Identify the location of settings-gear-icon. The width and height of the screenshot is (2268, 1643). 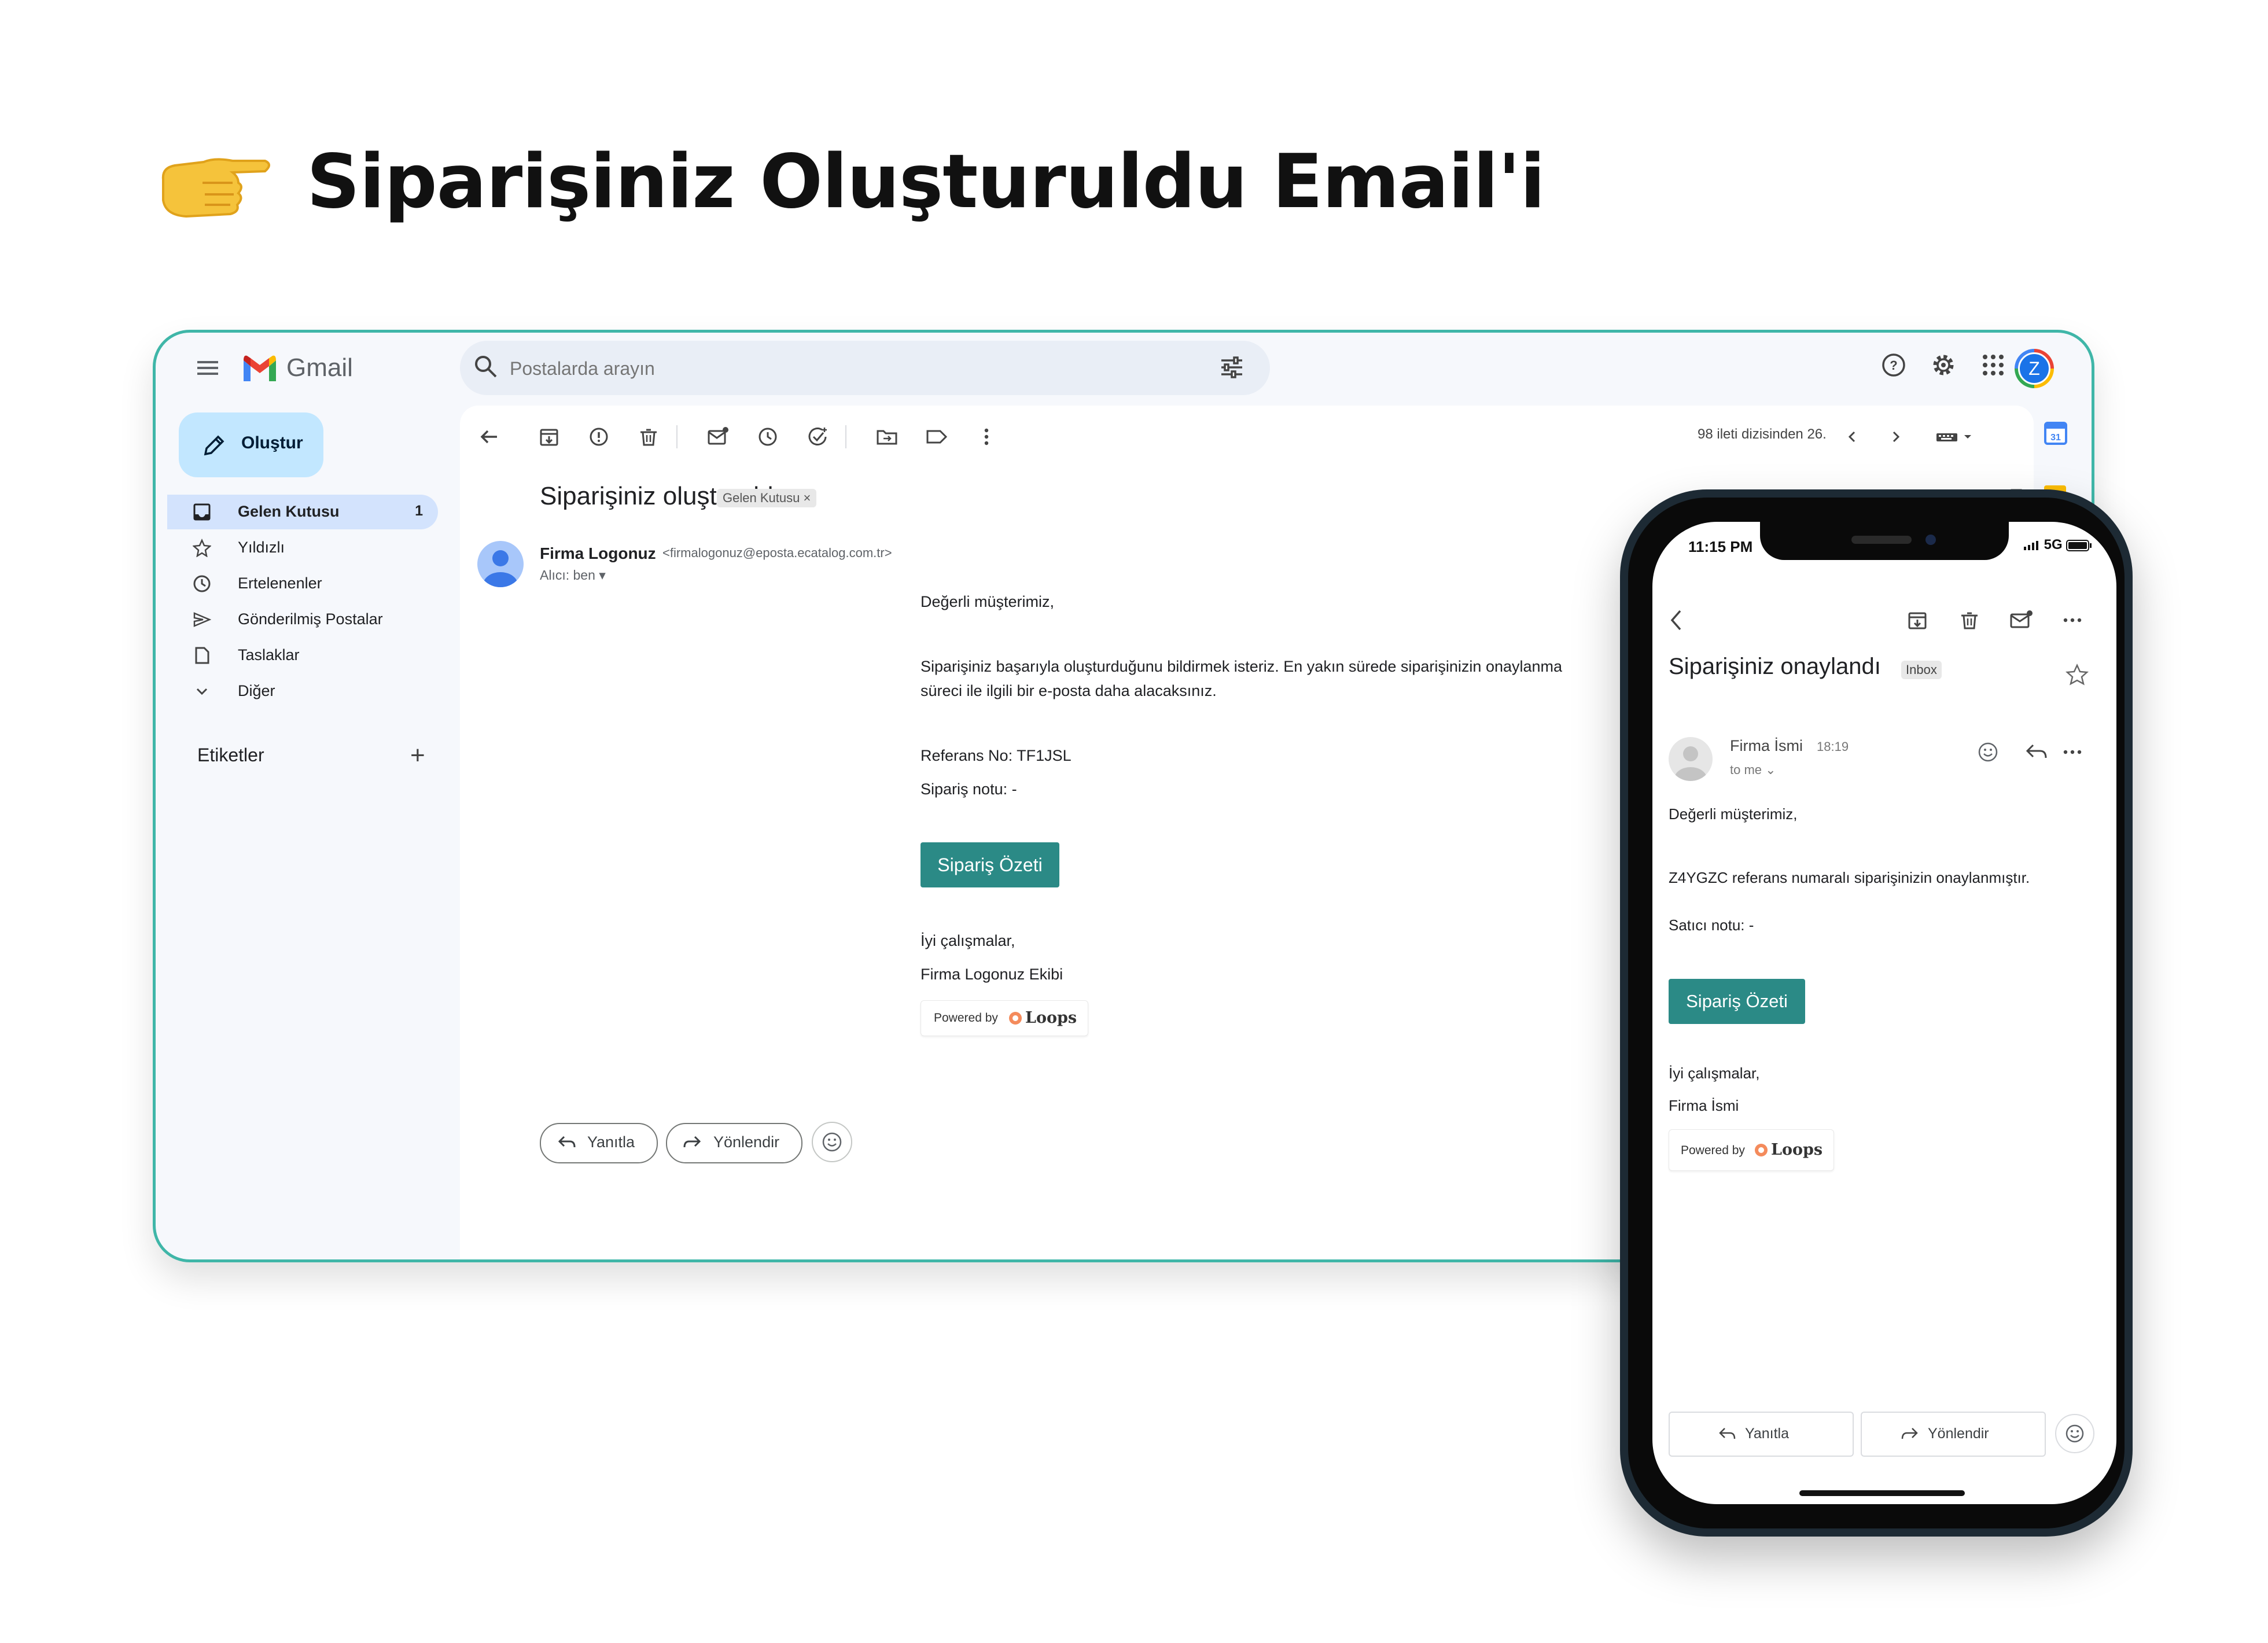
(1944, 365).